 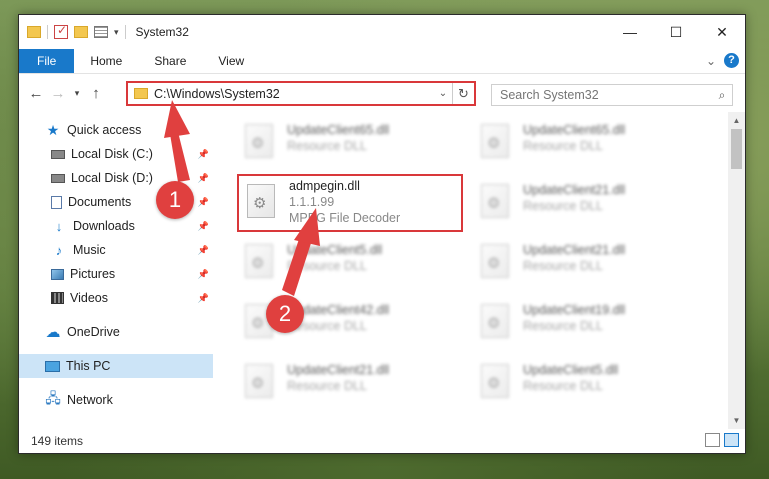 What do you see at coordinates (56, 202) in the screenshot?
I see `documents-icon` at bounding box center [56, 202].